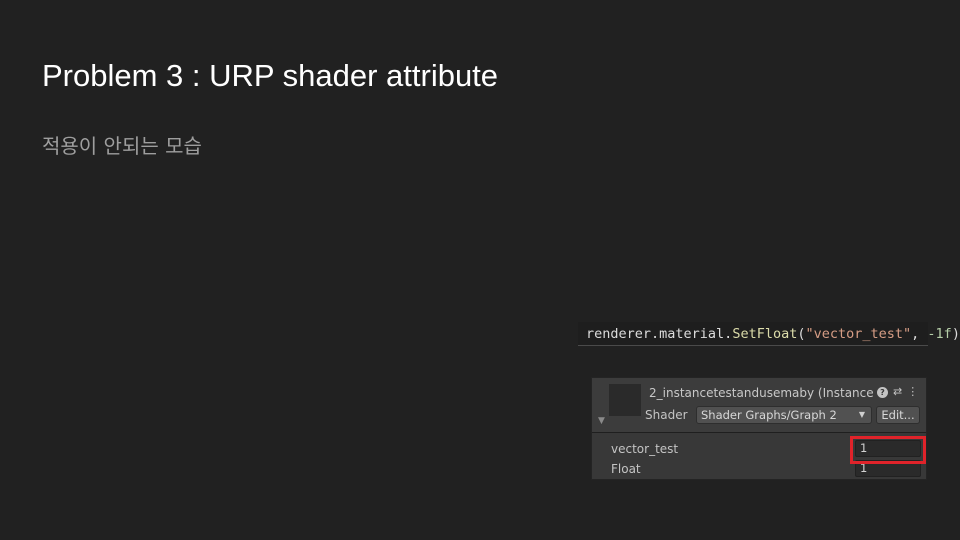 The height and width of the screenshot is (540, 960). What do you see at coordinates (601, 421) in the screenshot?
I see `foldout-arrow-icon: ▼` at bounding box center [601, 421].